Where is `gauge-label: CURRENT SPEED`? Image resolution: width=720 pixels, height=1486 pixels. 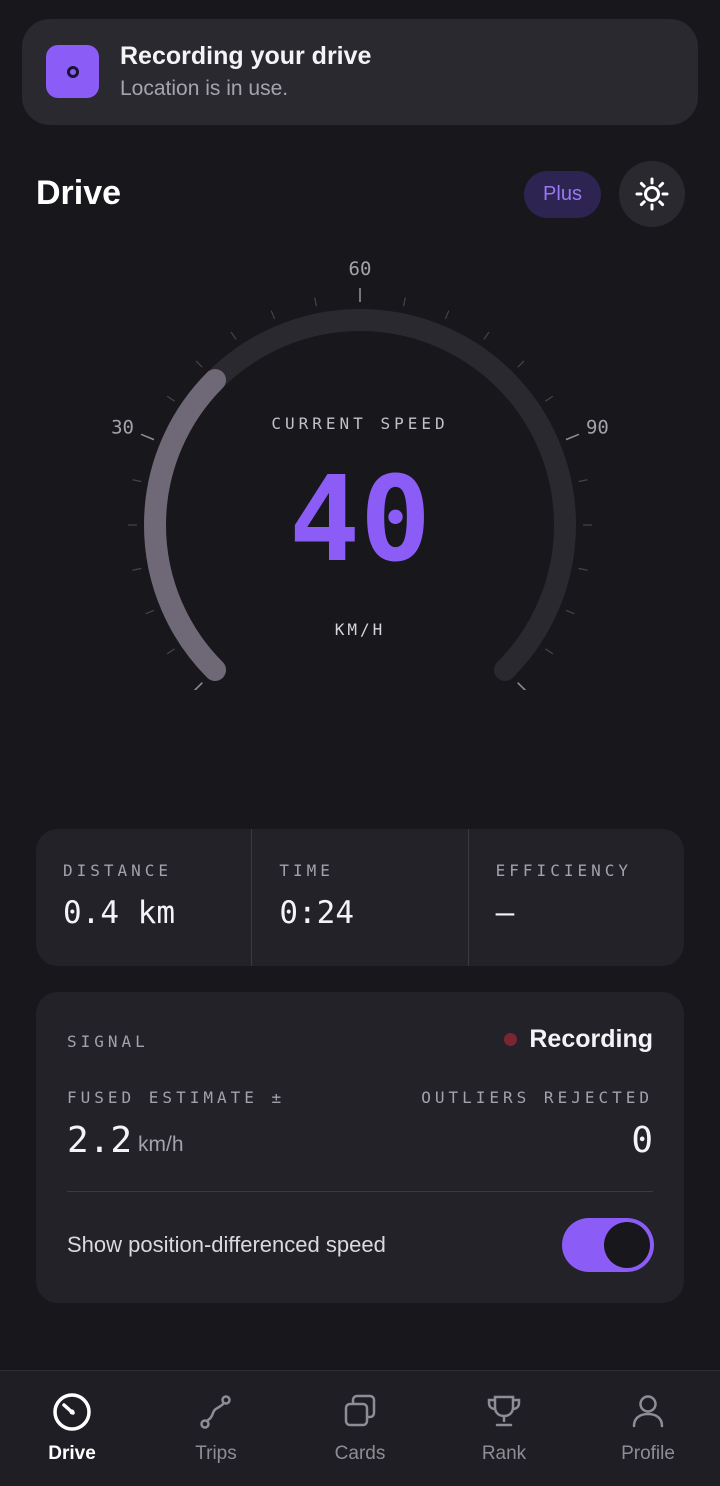 gauge-label: CURRENT SPEED is located at coordinates (360, 423).